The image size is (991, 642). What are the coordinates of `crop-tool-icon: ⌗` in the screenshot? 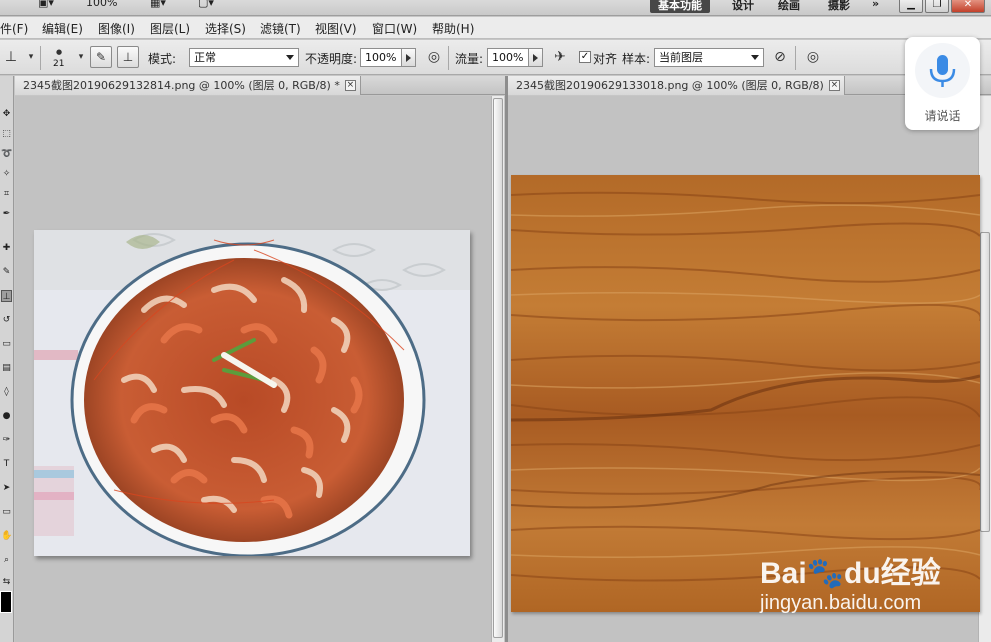 It's located at (6, 194).